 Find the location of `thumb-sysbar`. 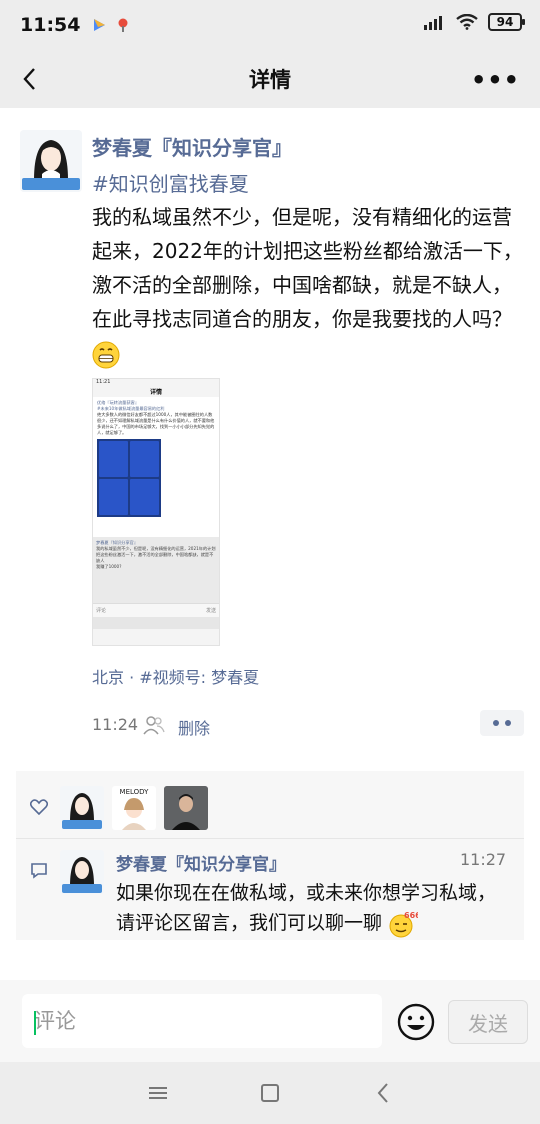

thumb-sysbar is located at coordinates (156, 623).